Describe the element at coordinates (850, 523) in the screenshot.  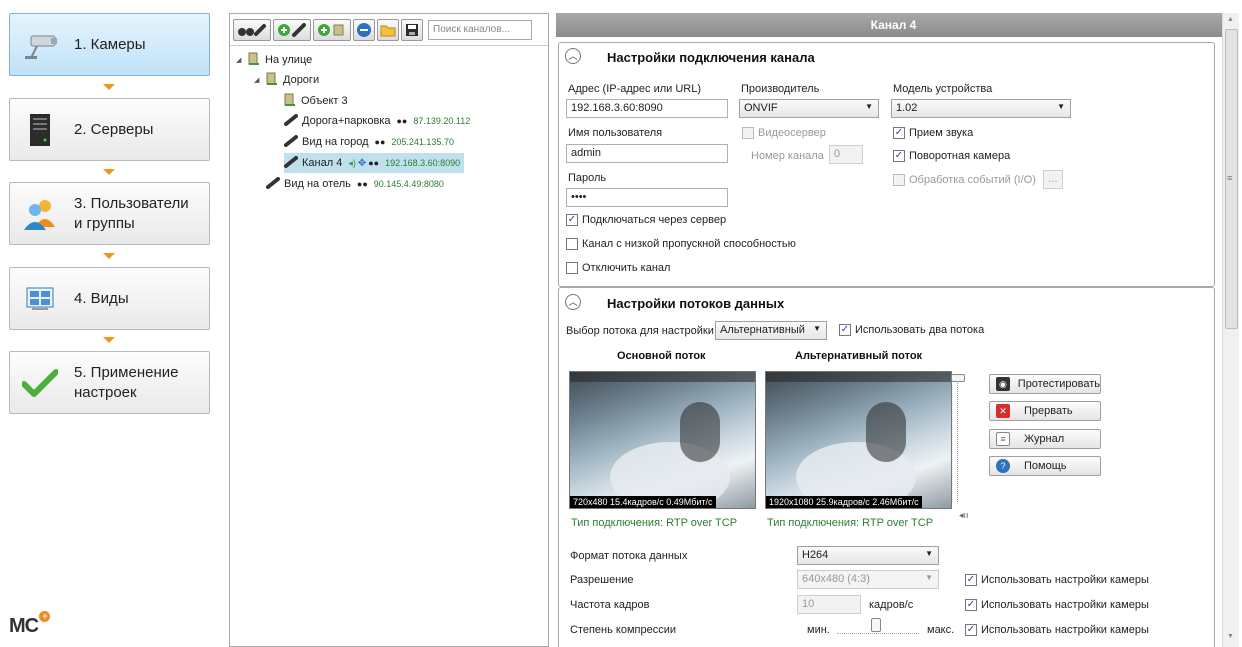
I see `alt-connection-type: Тип подключения: RTP over TCP` at that location.